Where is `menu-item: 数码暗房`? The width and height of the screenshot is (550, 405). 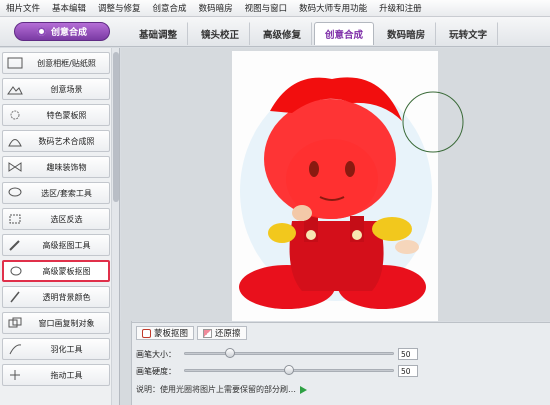
menu-item: 数码暗房 is located at coordinates (216, 8).